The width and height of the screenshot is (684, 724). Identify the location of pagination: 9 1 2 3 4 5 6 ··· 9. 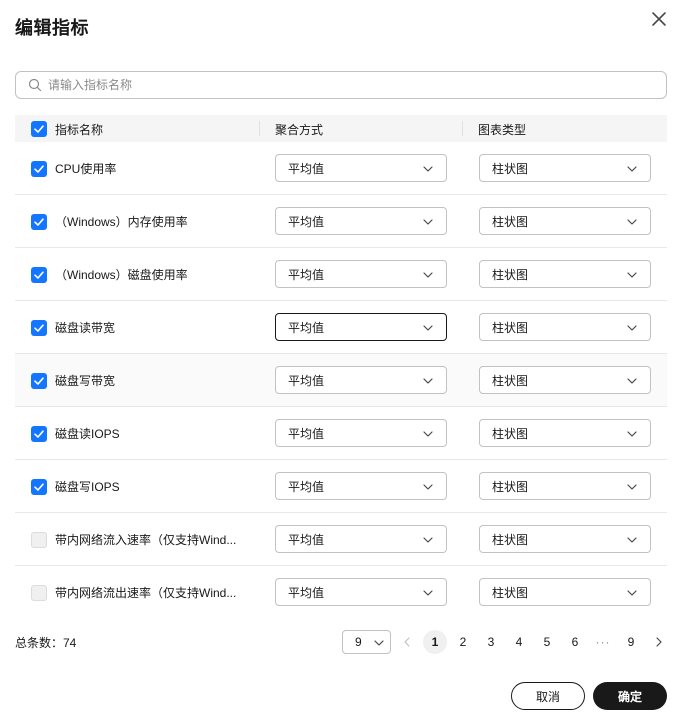
(507, 642).